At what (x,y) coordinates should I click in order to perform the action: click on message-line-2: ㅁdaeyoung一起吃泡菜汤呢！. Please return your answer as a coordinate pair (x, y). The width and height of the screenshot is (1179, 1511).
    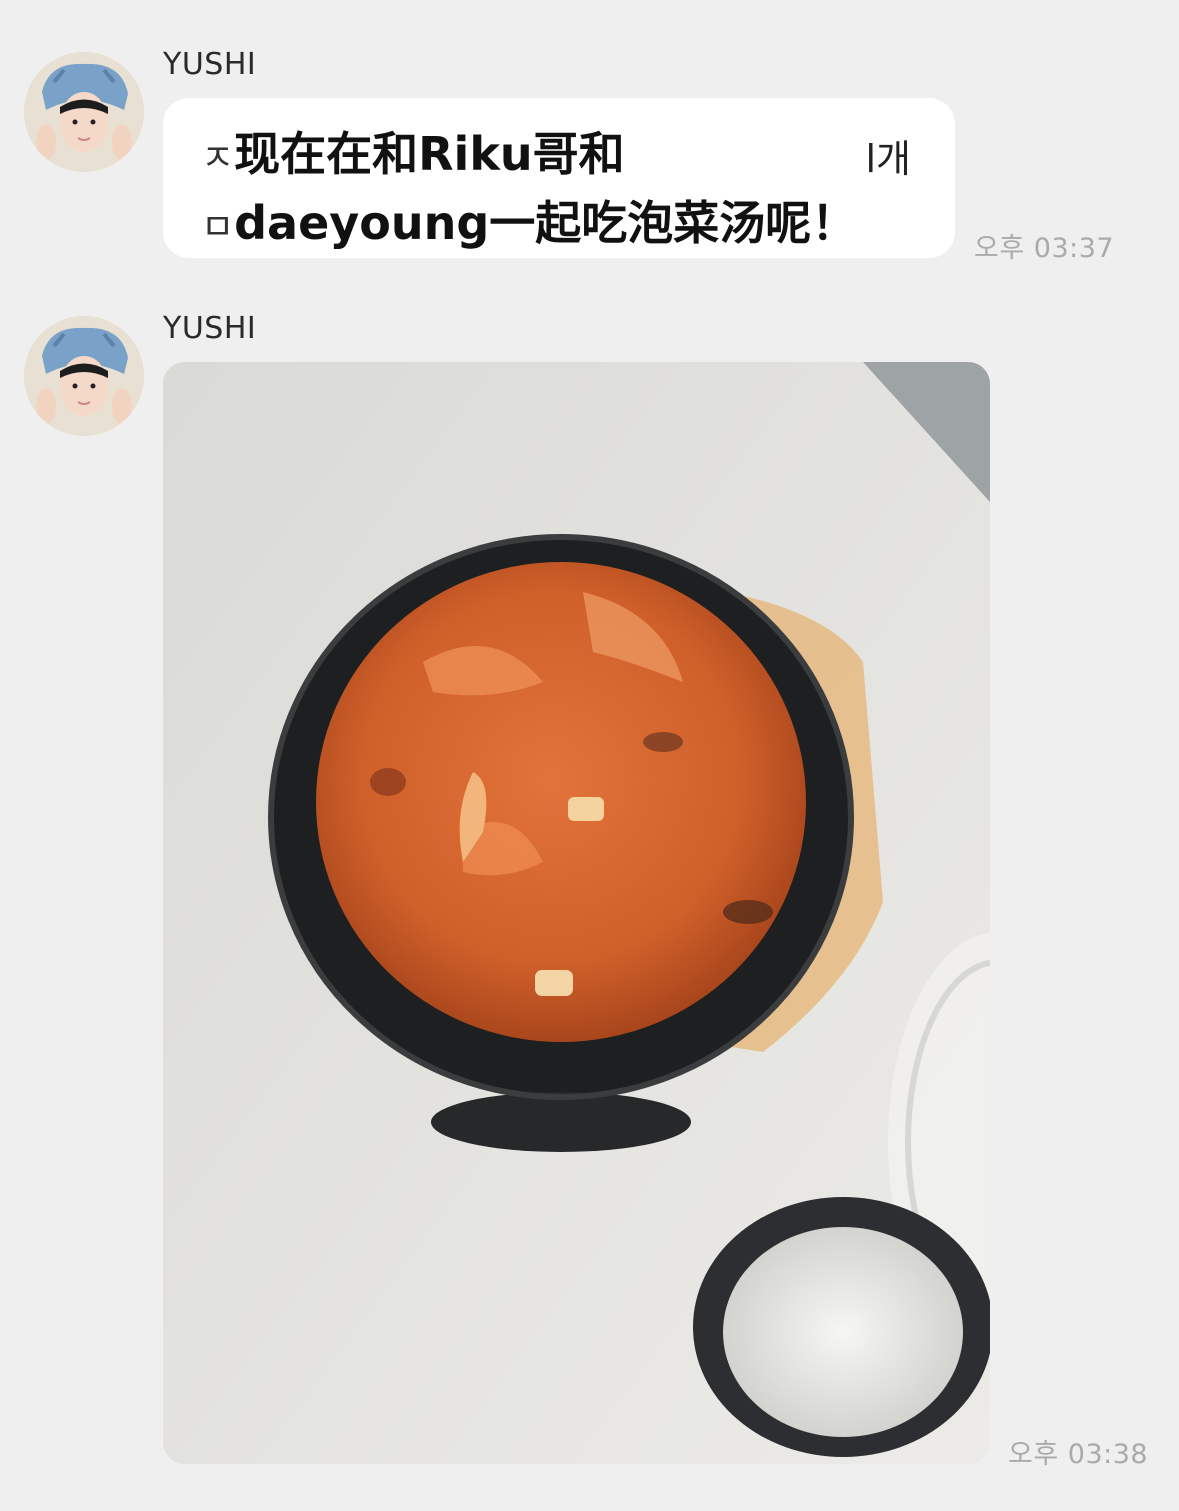
    Looking at the image, I should click on (560, 224).